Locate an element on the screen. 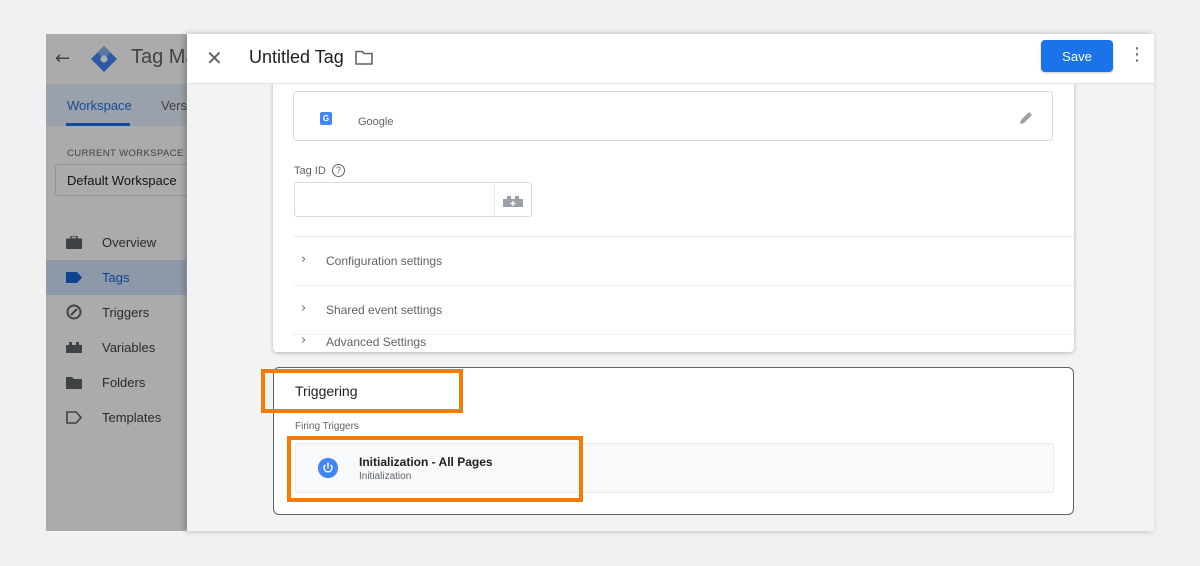  editor-header: ✕ Untitled Tag Save ⋮ is located at coordinates (670, 59).